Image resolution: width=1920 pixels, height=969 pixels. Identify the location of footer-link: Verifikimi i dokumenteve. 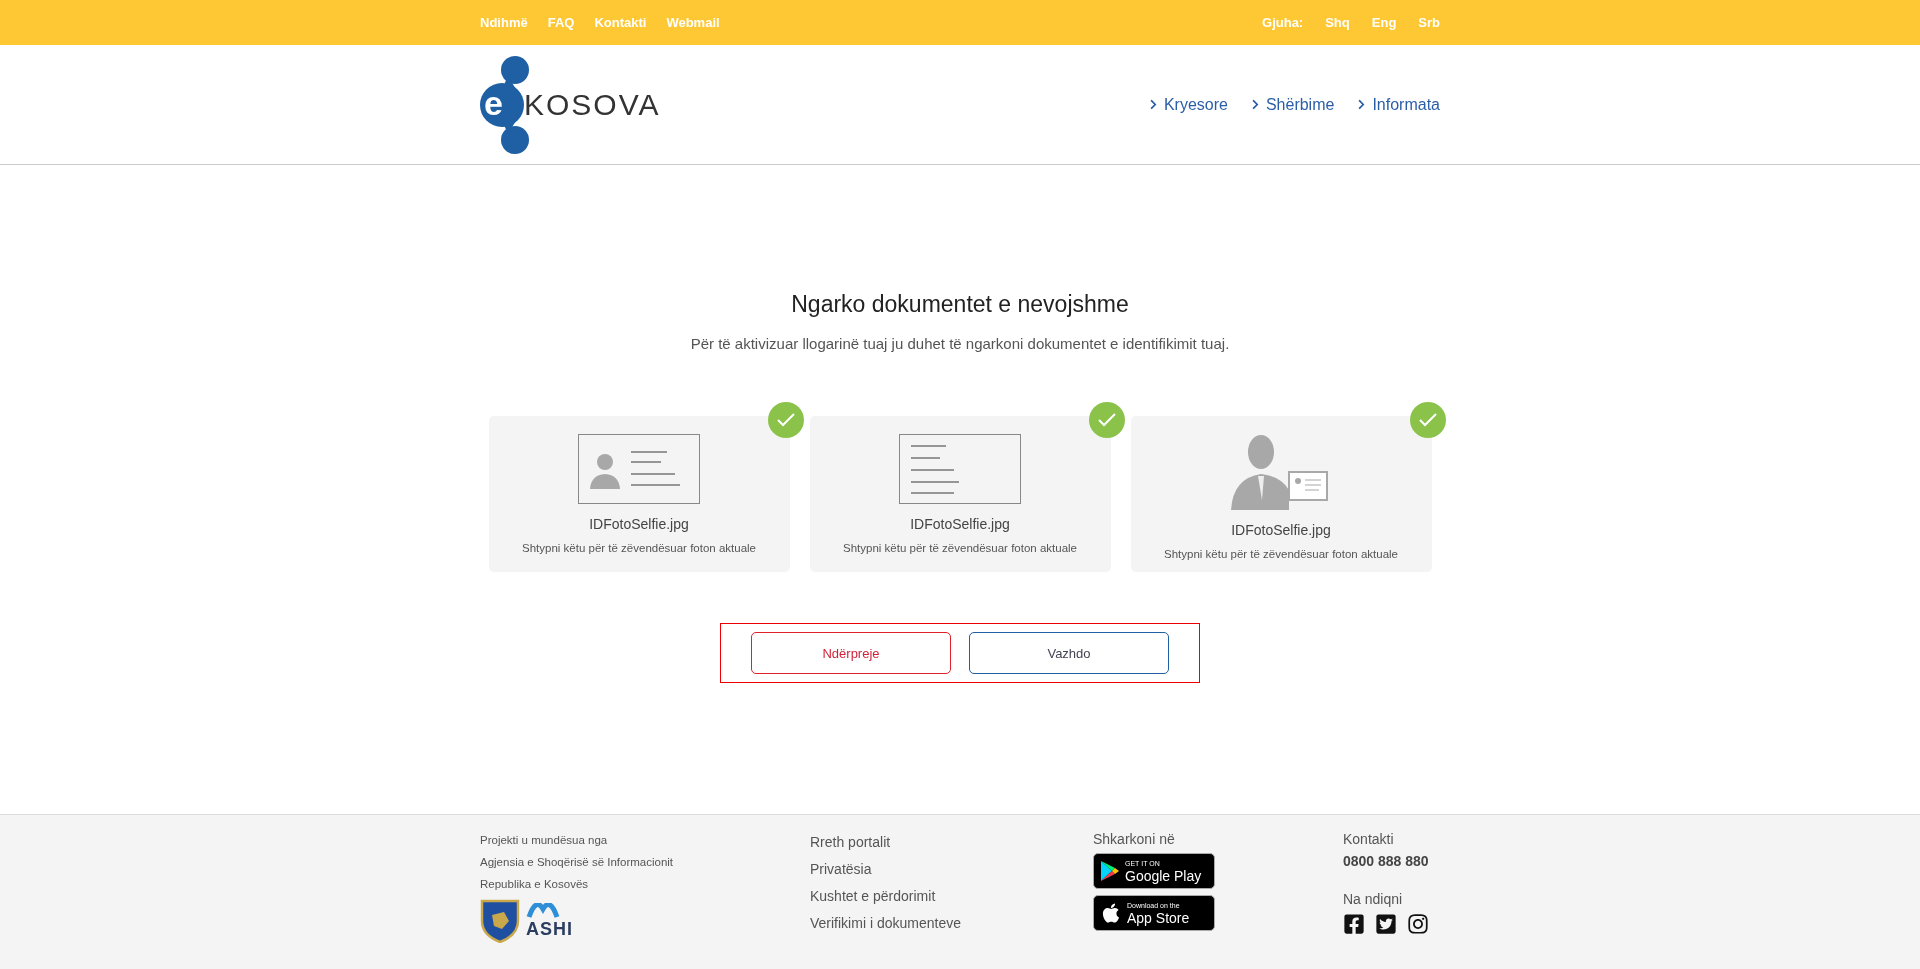
(951, 923).